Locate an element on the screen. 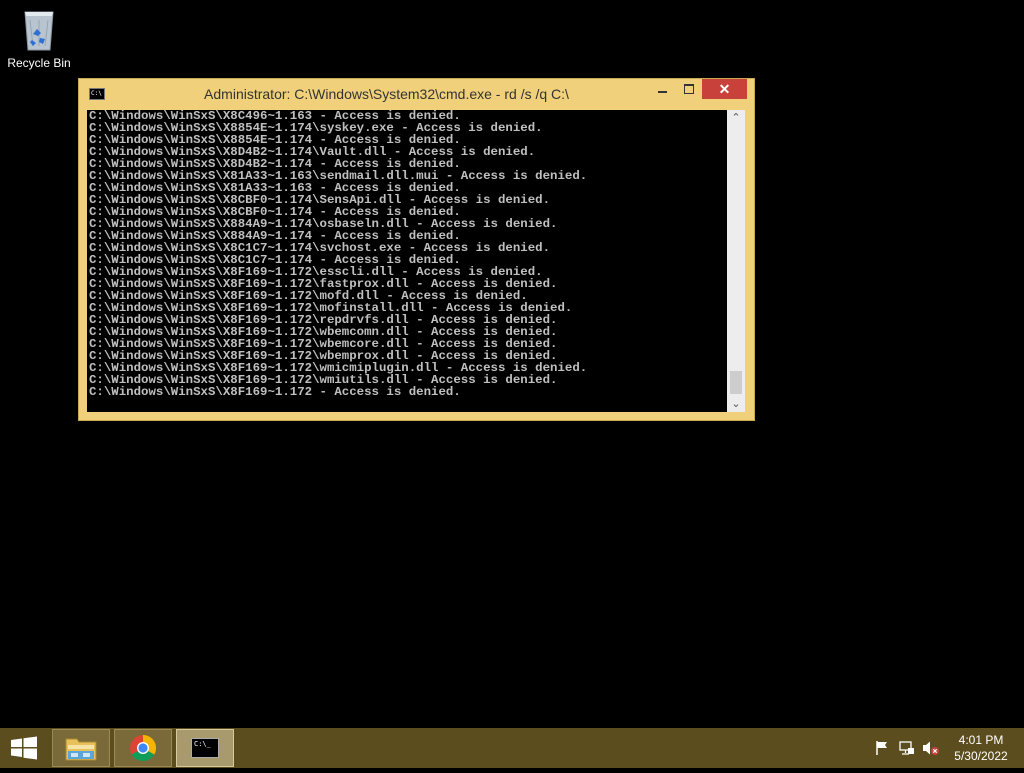 The height and width of the screenshot is (773, 1024). scroll-up-button: ⌃ is located at coordinates (736, 118).